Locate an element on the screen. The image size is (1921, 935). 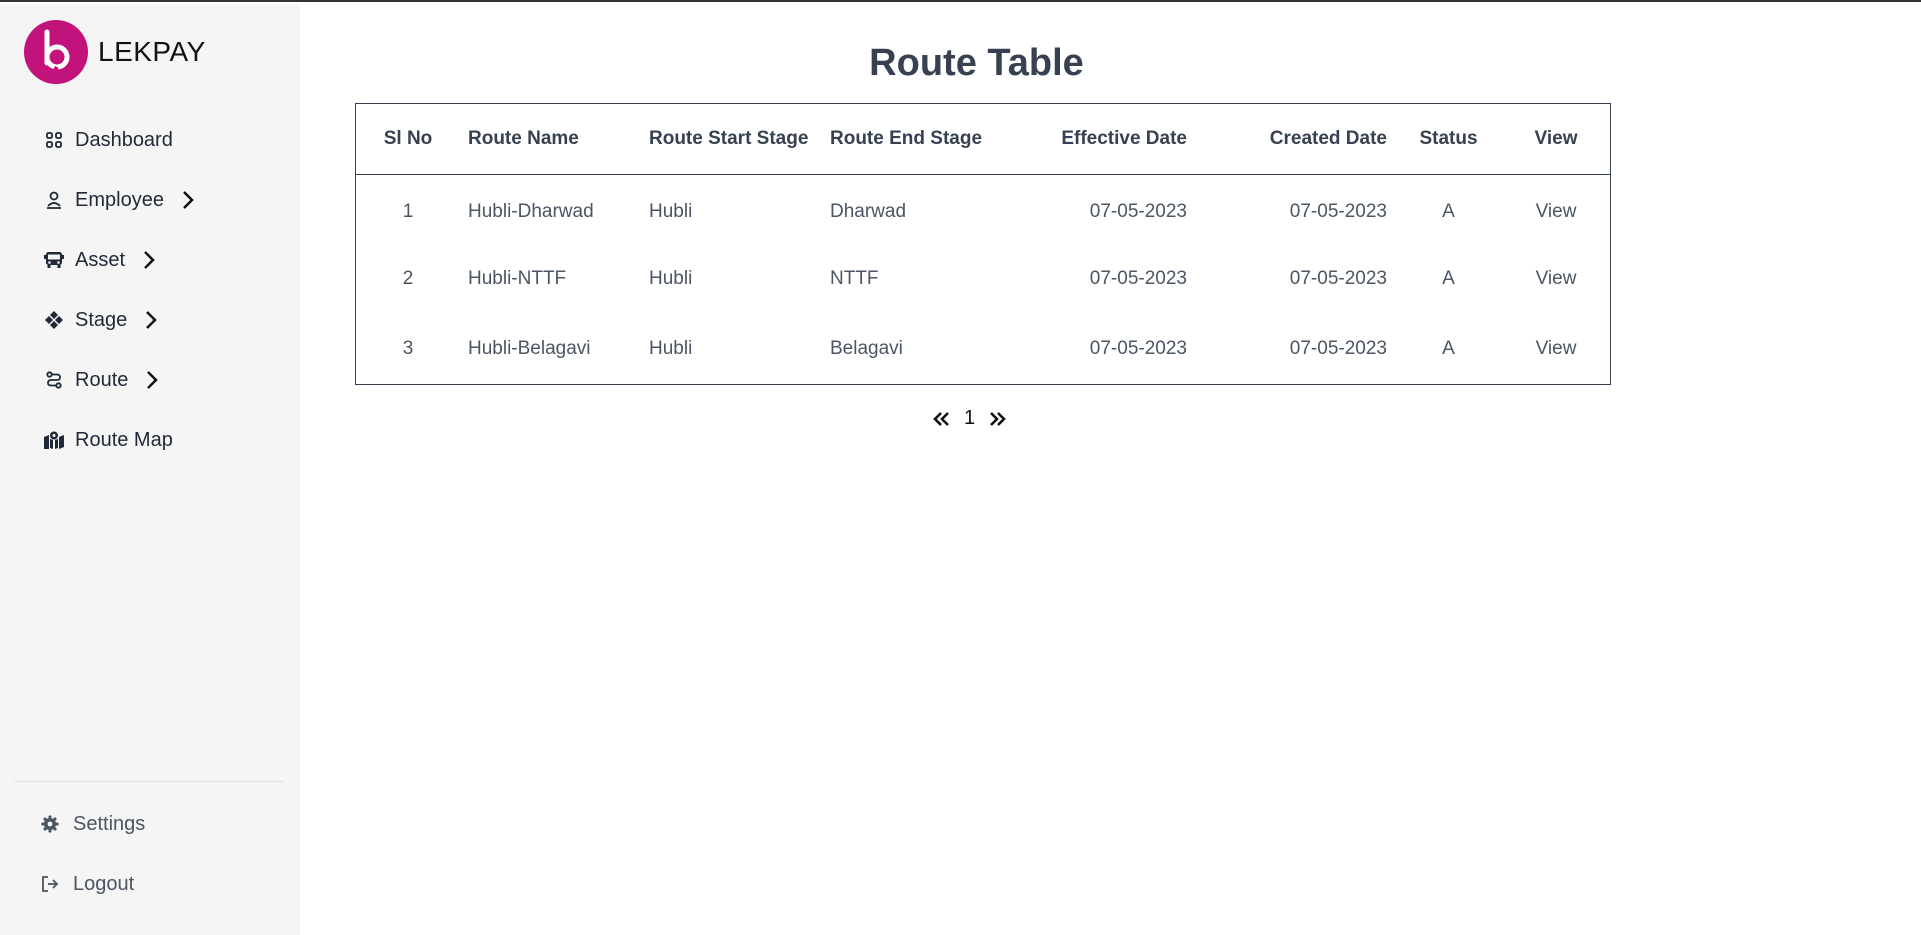
sidebar-item-settings: Settings is located at coordinates (92, 824).